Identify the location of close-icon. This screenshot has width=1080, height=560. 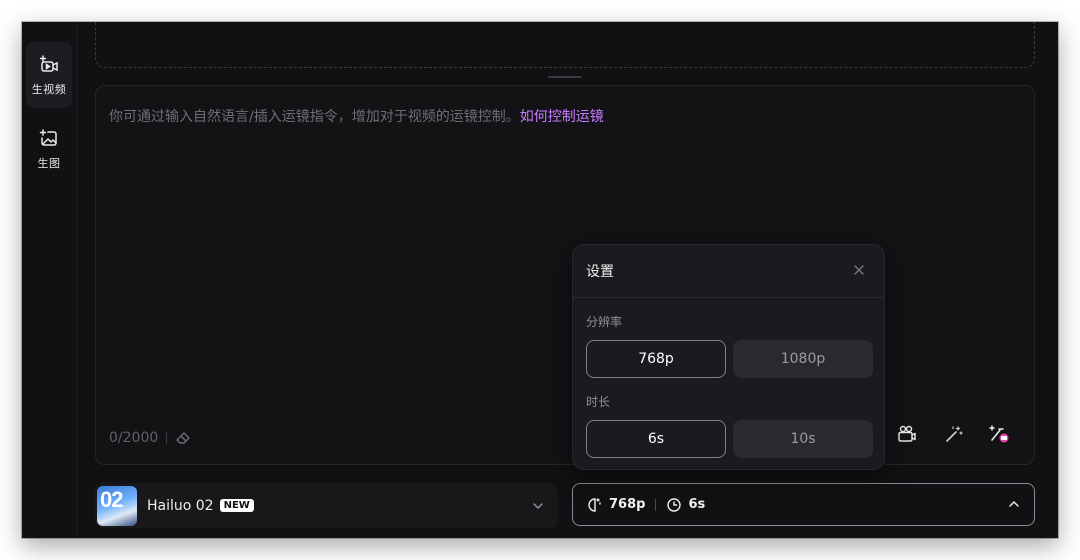
(859, 272).